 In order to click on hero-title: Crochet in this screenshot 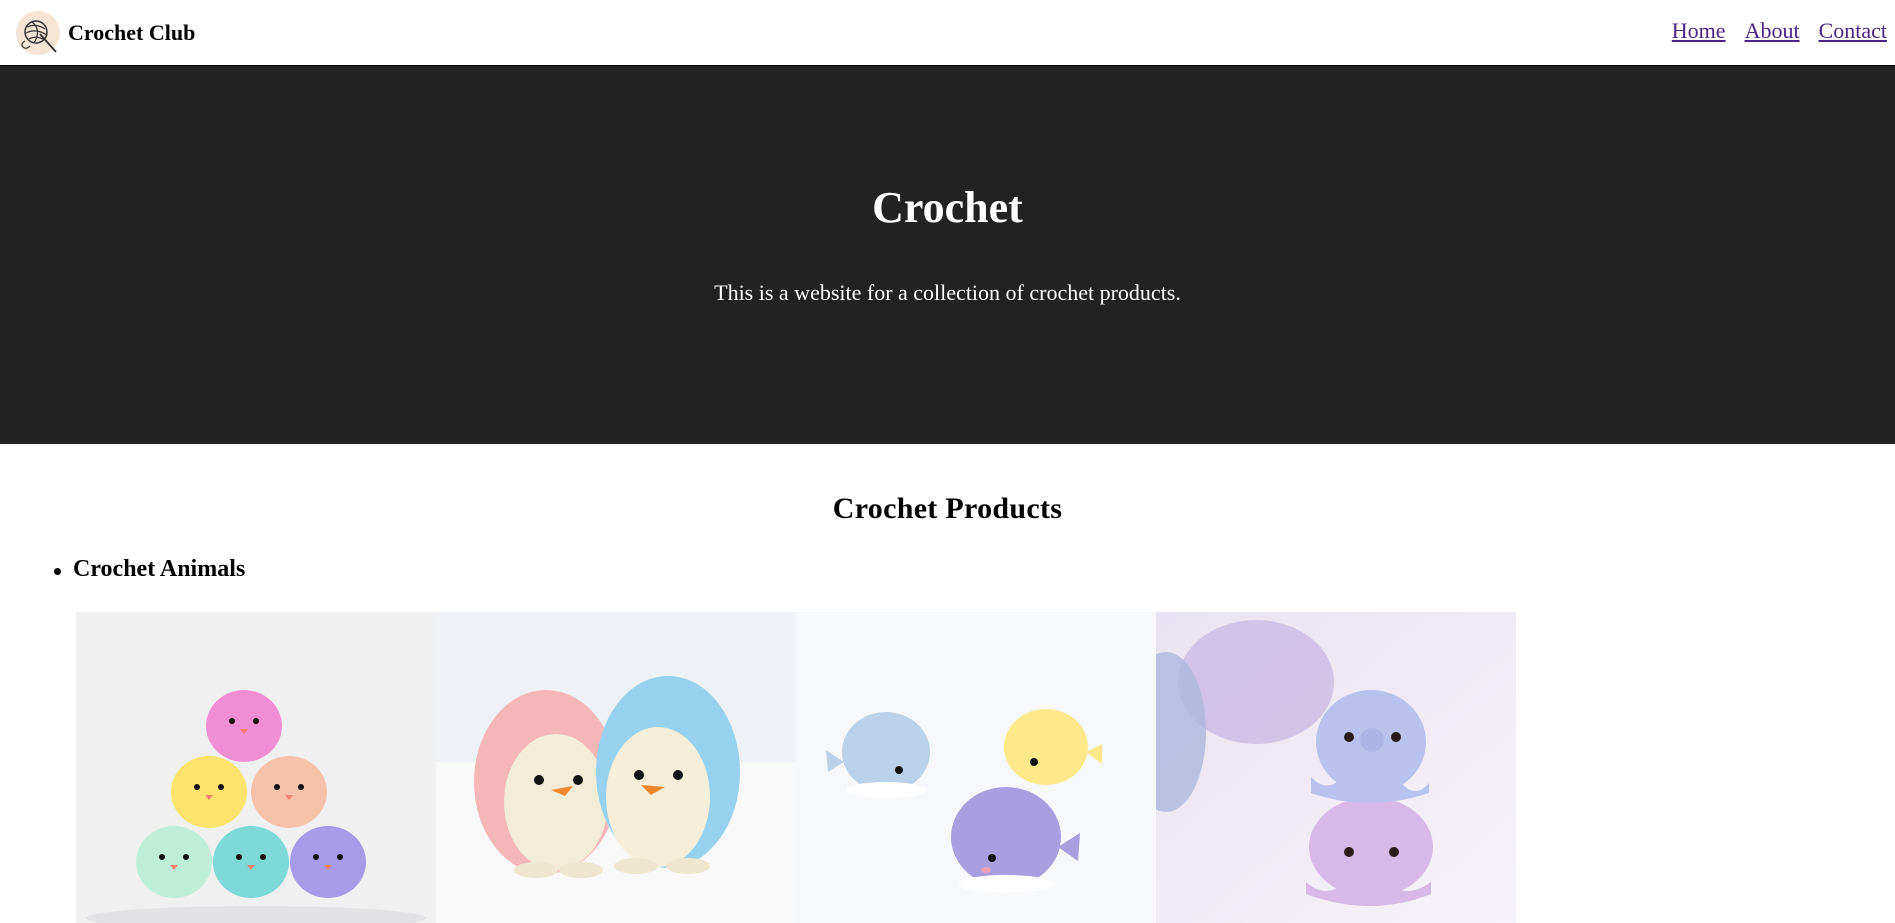, I will do `click(947, 207)`.